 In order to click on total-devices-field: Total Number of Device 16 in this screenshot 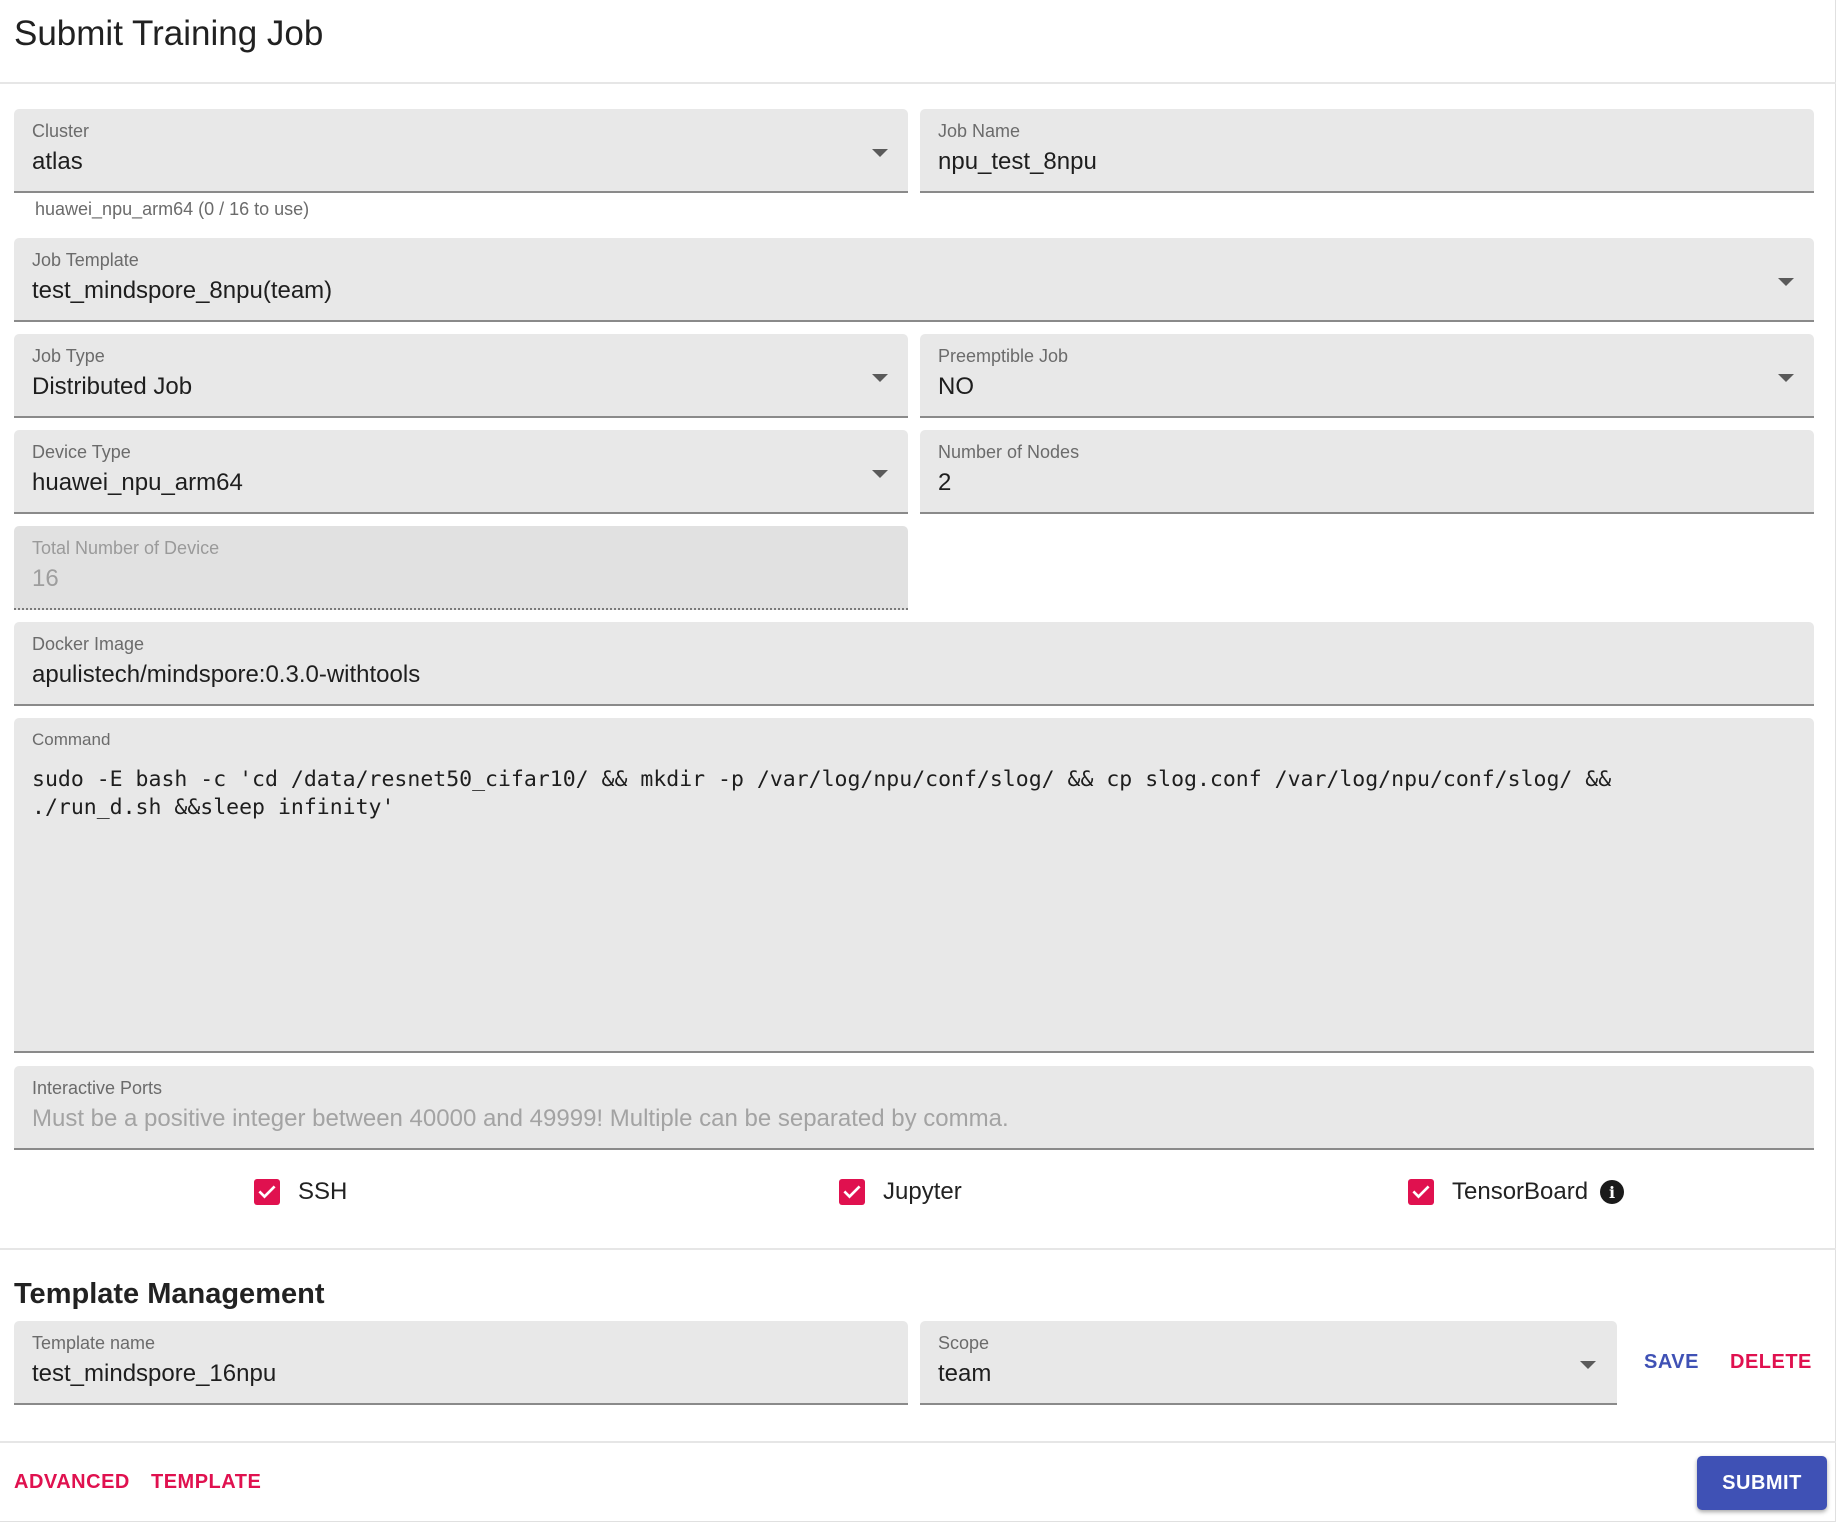, I will do `click(461, 568)`.